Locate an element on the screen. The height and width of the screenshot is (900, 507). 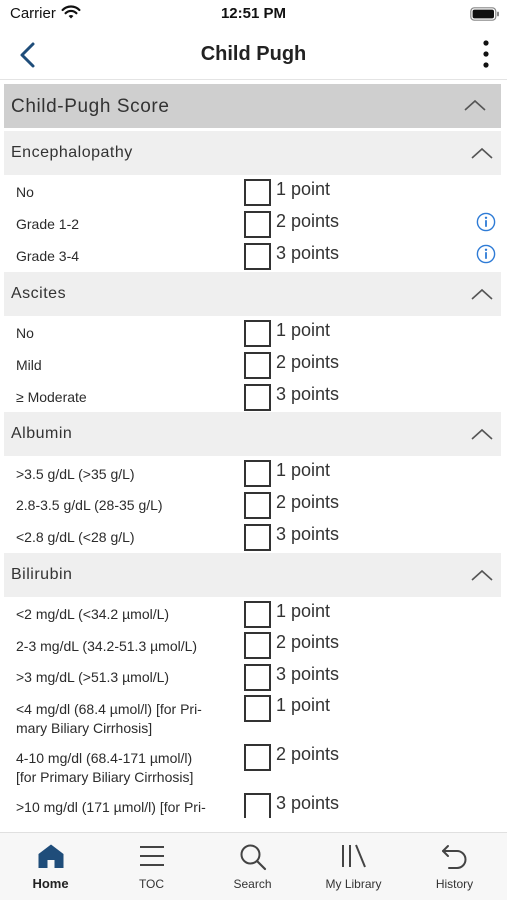
option-label: <2 mg/dL (<34.2 µmol/L) is located at coordinates (93, 614).